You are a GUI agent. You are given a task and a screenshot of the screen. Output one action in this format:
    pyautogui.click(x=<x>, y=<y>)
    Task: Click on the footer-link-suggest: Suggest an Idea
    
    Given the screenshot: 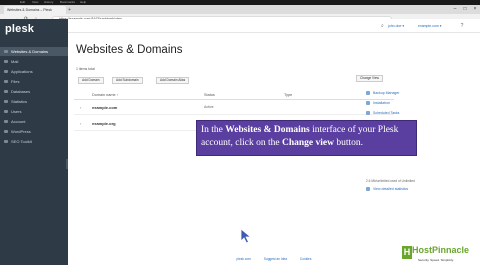 What is the action you would take?
    pyautogui.click(x=275, y=259)
    